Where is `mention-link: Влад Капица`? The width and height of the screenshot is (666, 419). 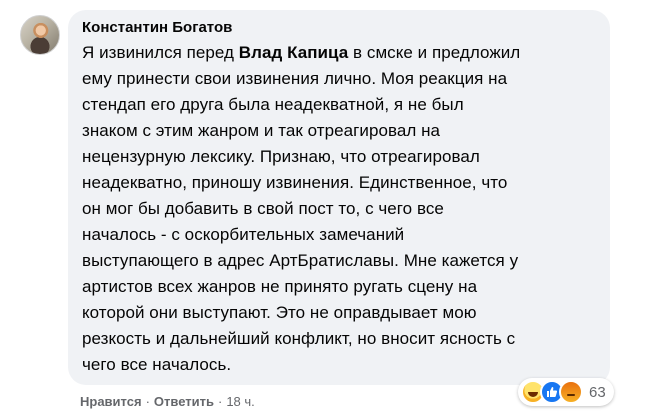 mention-link: Влад Капица is located at coordinates (293, 52).